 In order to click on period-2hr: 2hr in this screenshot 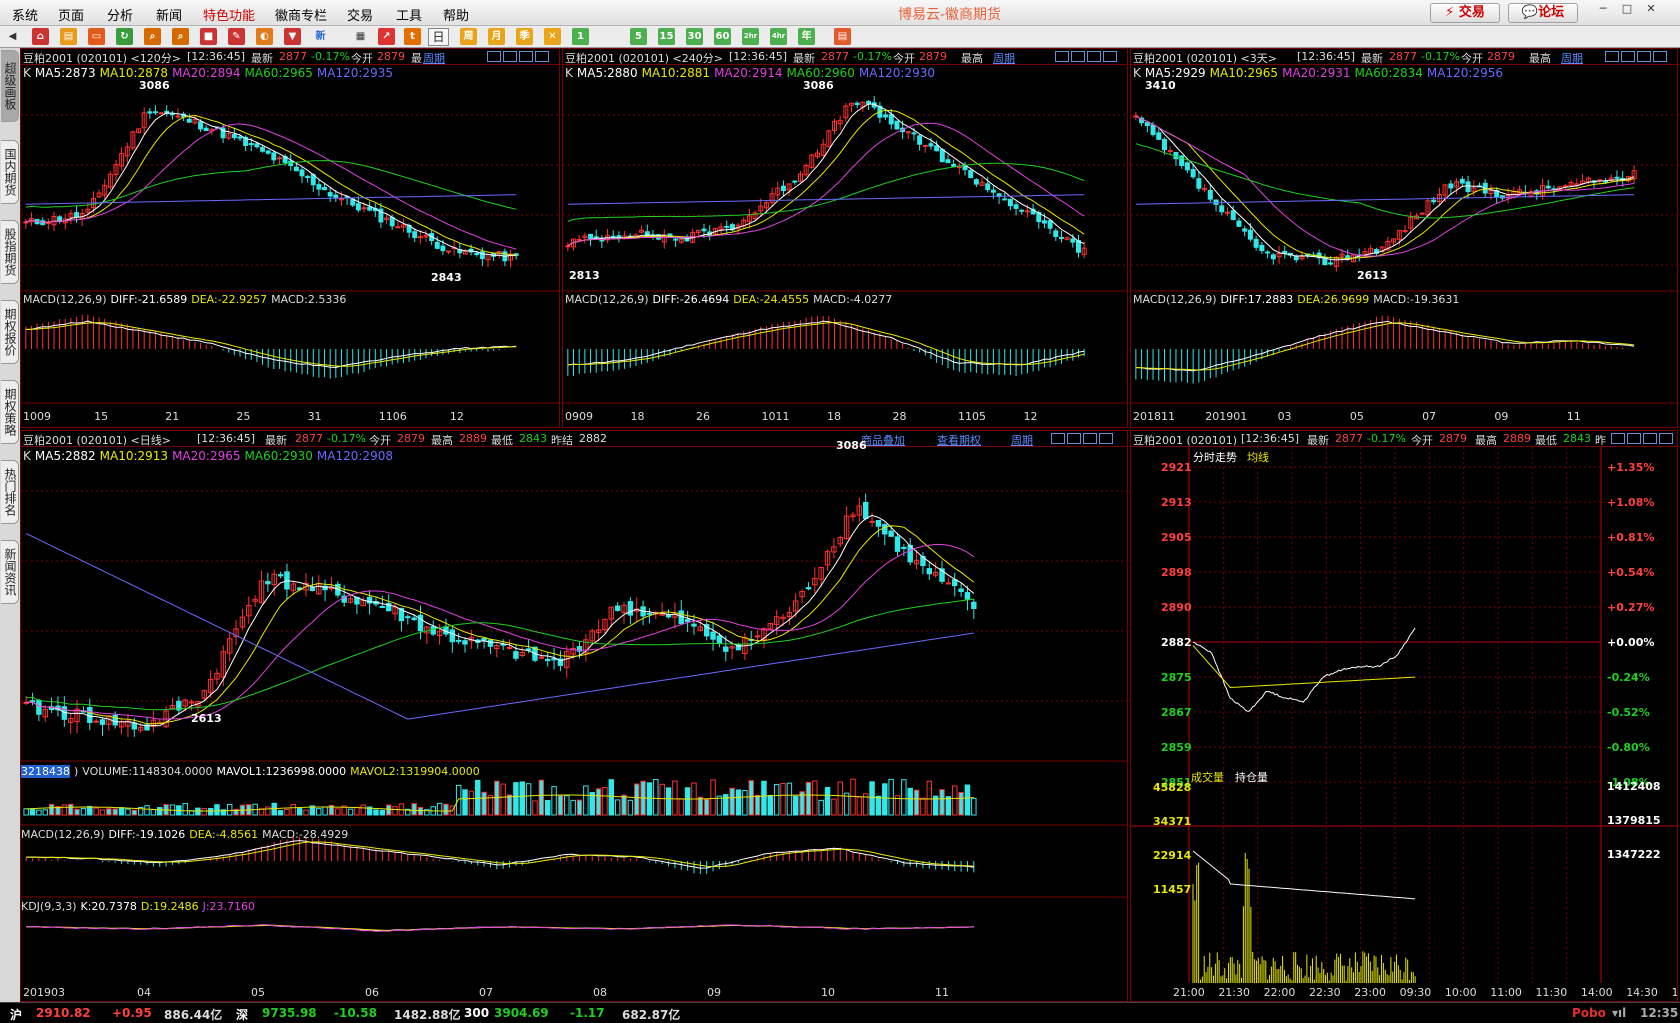, I will do `click(750, 36)`.